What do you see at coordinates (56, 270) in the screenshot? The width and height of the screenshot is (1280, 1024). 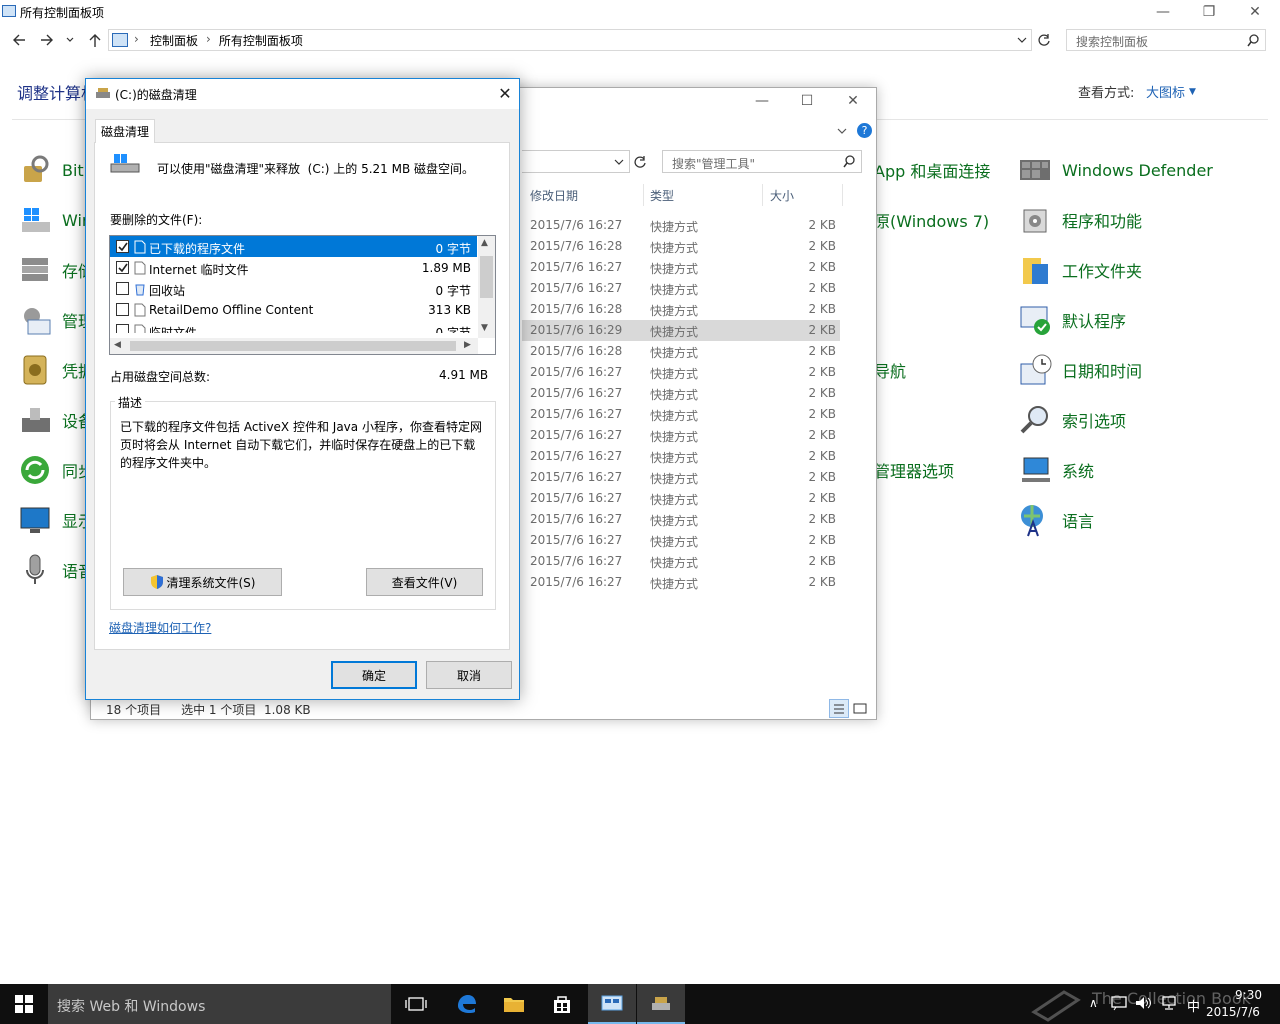 I see `cp-item-storage-spaces: 存储` at bounding box center [56, 270].